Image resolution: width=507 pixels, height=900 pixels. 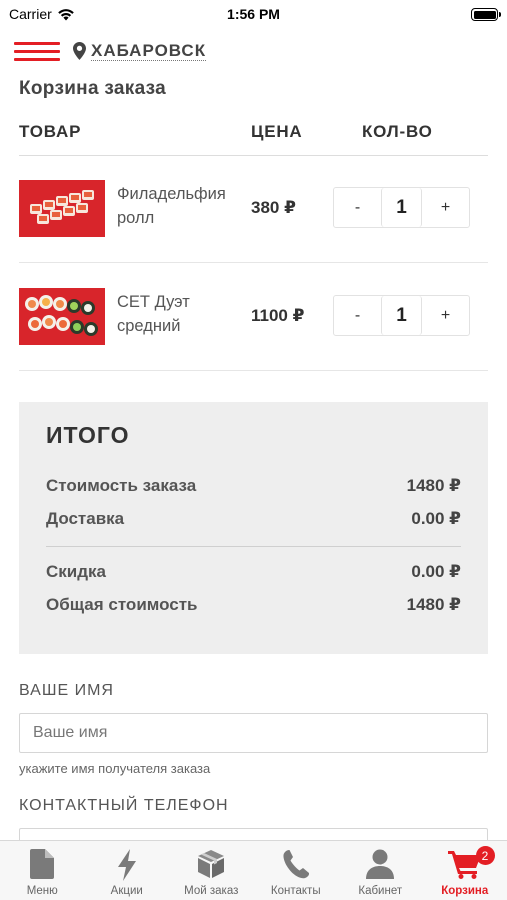 What do you see at coordinates (253, 605) in the screenshot?
I see `summary-row-total: Общая стоимость 1480 ₽` at bounding box center [253, 605].